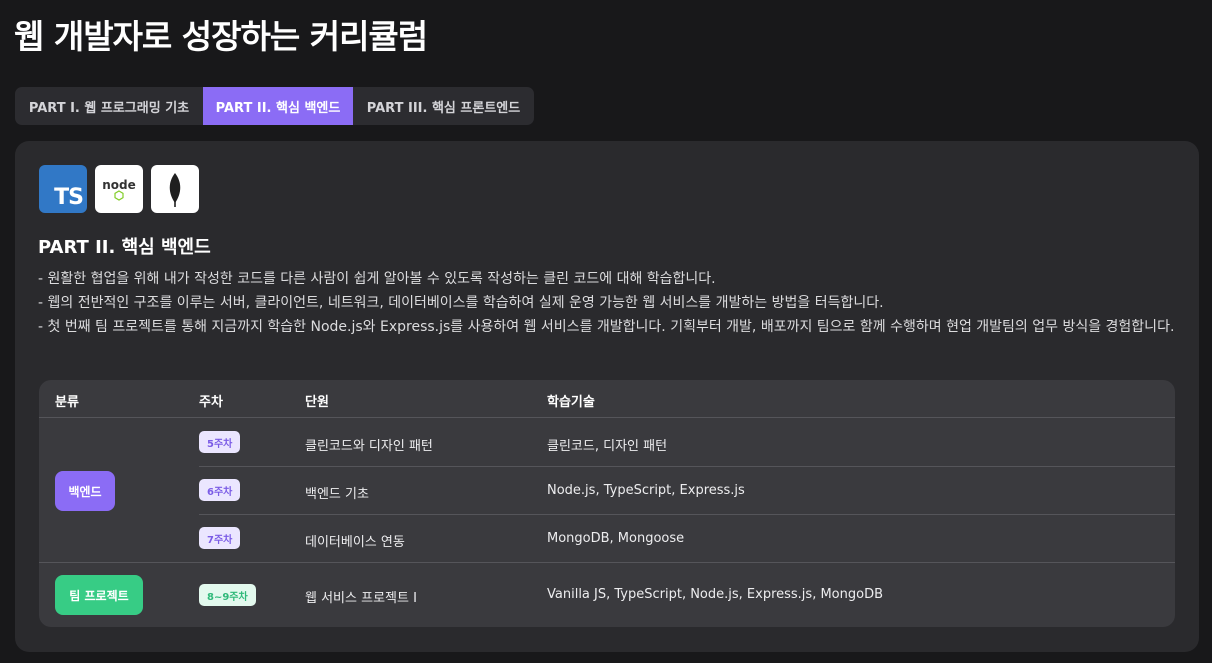 The width and height of the screenshot is (1212, 663). I want to click on table-header: 분류 주차 단원 학습기술, so click(607, 399).